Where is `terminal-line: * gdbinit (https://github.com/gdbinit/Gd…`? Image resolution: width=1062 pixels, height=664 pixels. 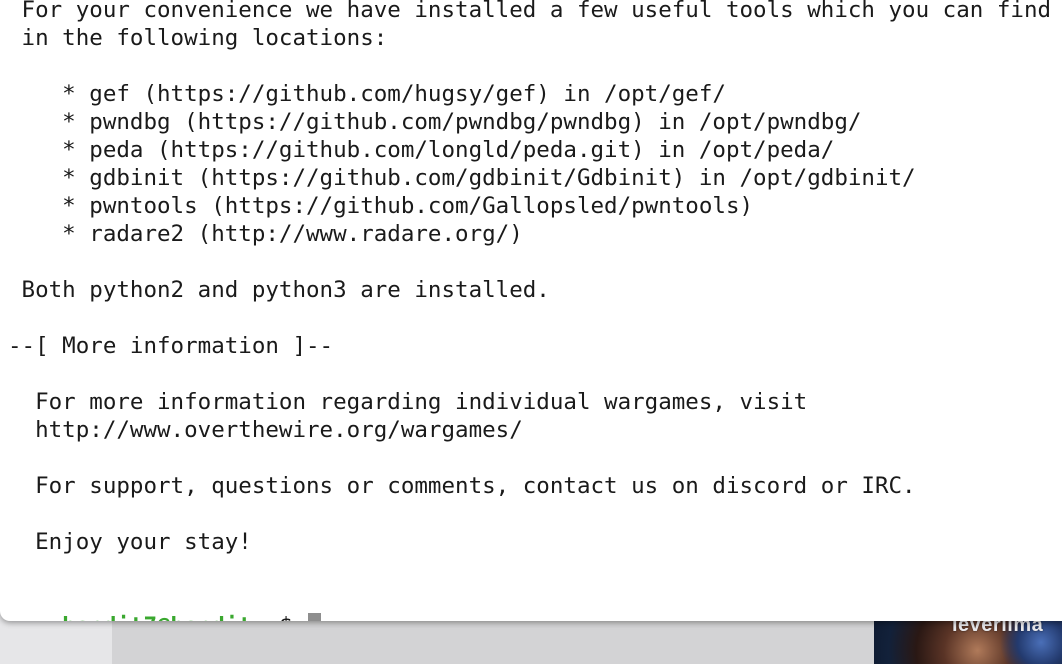 terminal-line: * gdbinit (https://github.com/gdbinit/Gd… is located at coordinates (462, 178).